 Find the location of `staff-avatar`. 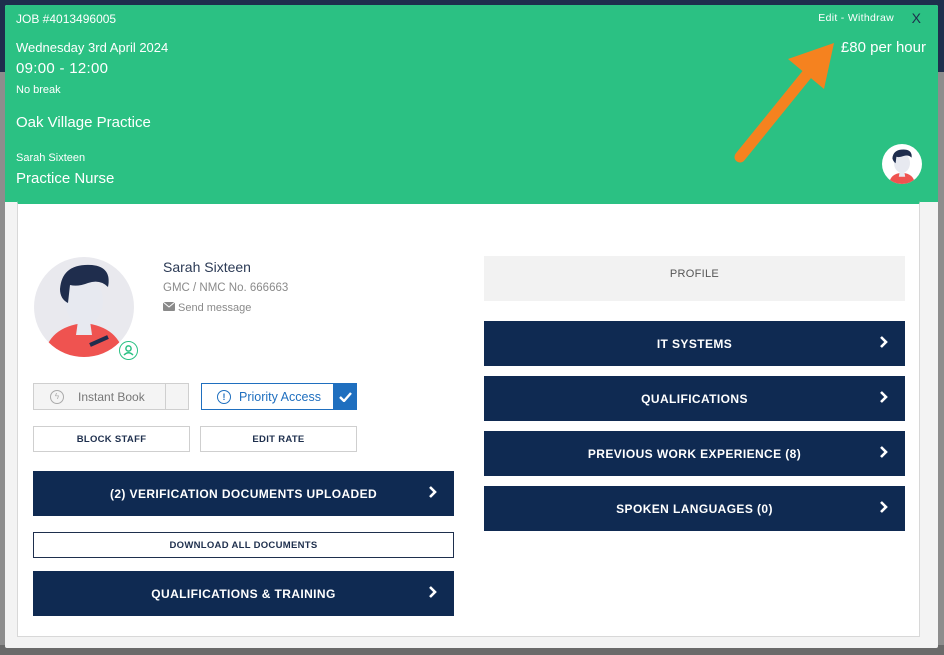

staff-avatar is located at coordinates (84, 307).